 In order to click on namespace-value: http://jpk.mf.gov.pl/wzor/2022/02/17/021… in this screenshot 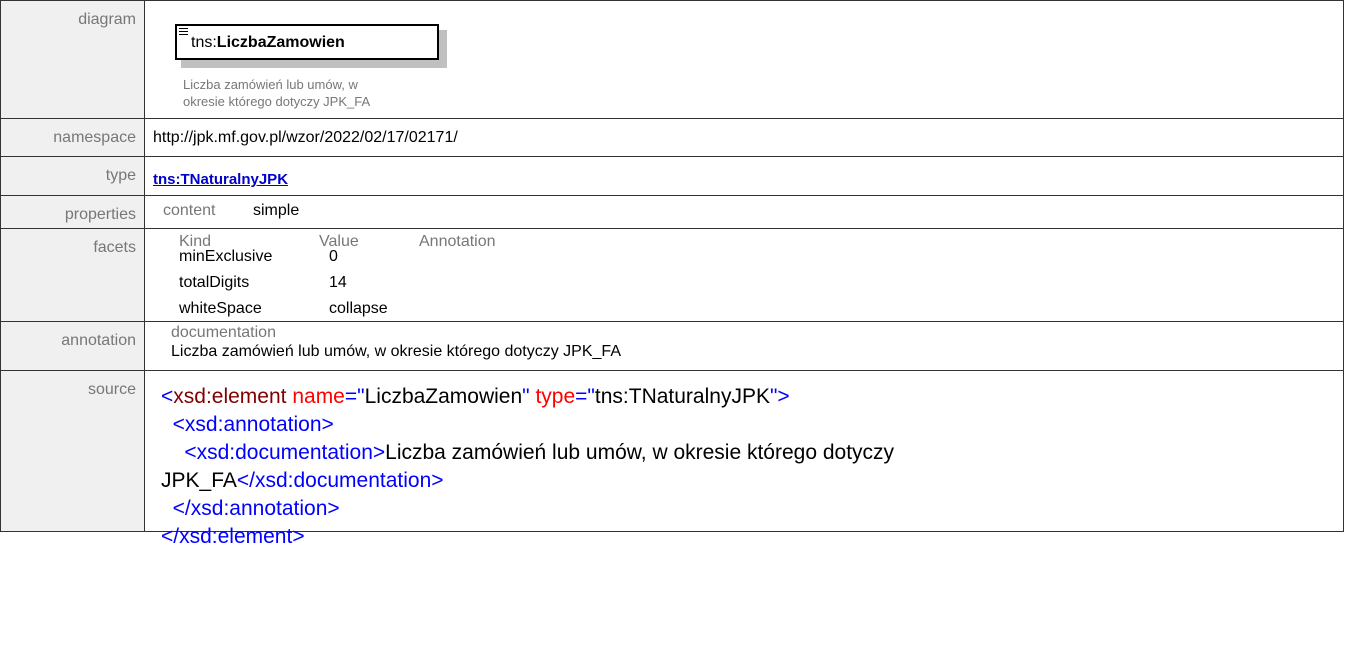, I will do `click(305, 137)`.